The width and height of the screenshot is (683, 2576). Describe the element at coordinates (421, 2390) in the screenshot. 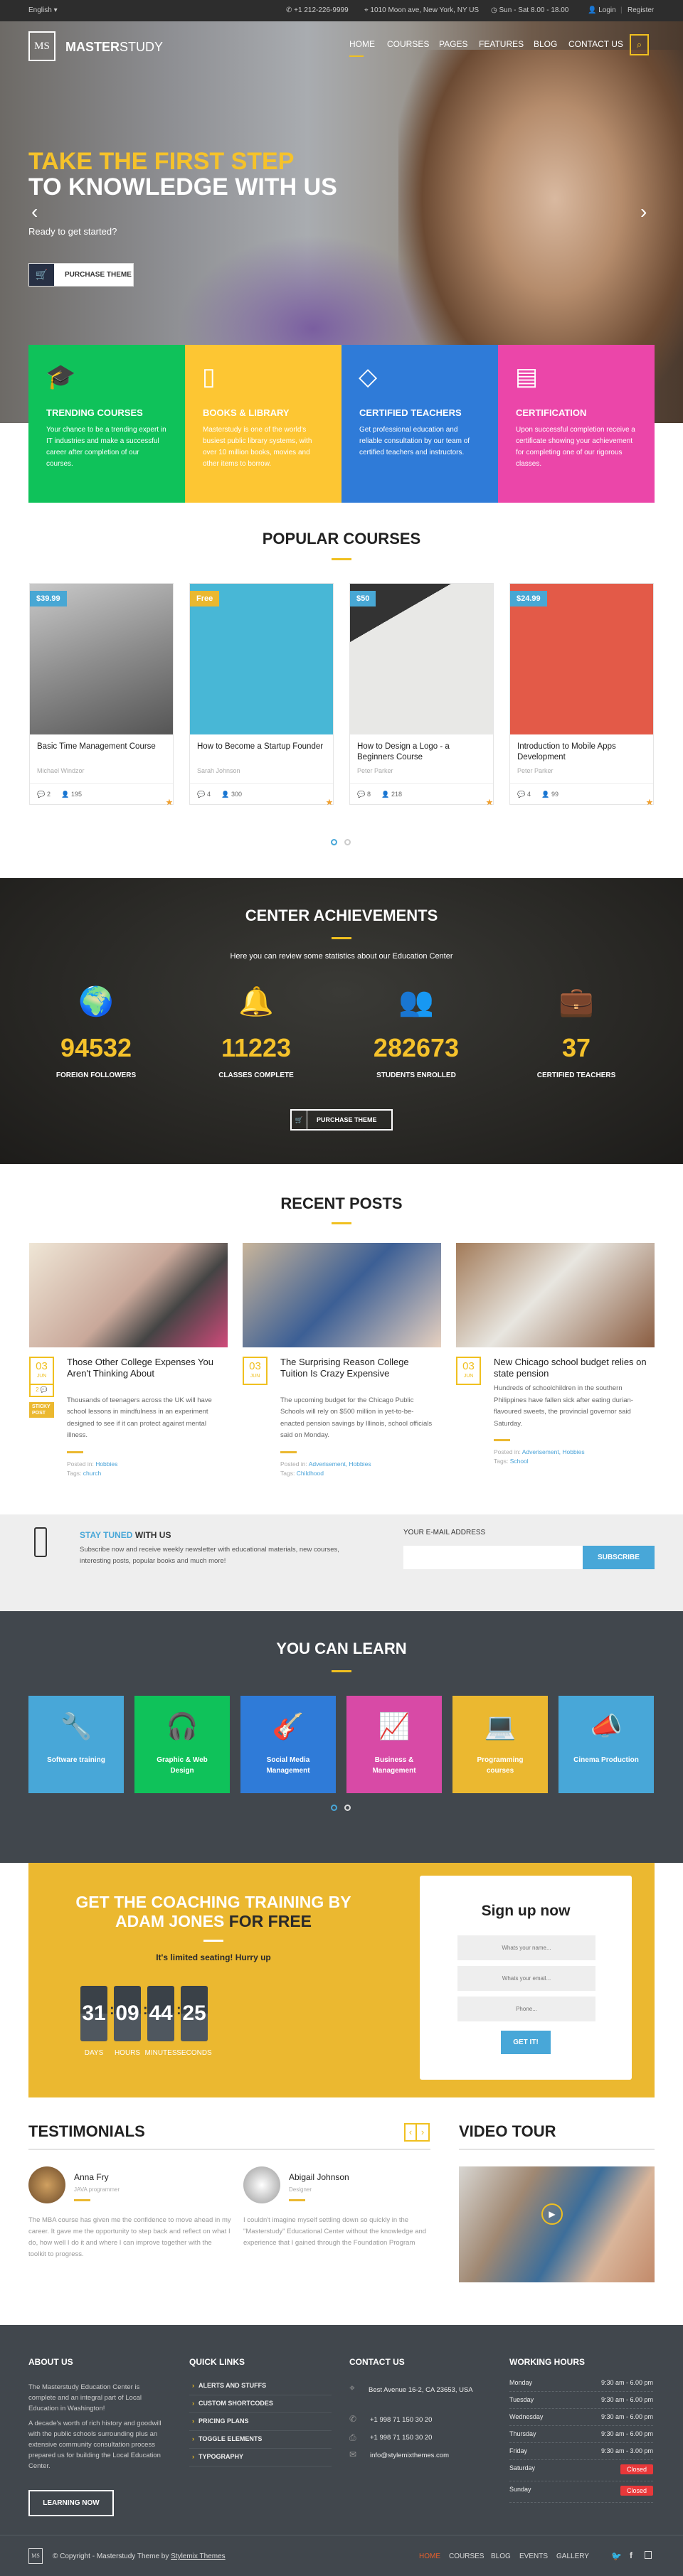

I see `contact-address: Best Avenue 16-2, CA 23653, USA` at that location.